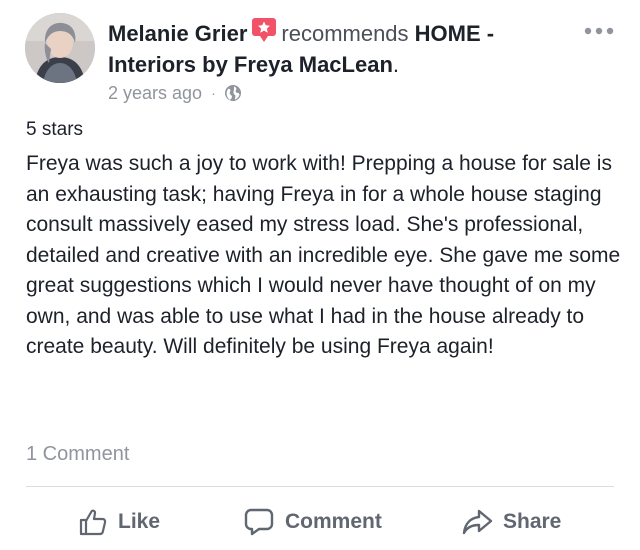  Describe the element at coordinates (93, 522) in the screenshot. I see `thumbs-up-icon` at that location.